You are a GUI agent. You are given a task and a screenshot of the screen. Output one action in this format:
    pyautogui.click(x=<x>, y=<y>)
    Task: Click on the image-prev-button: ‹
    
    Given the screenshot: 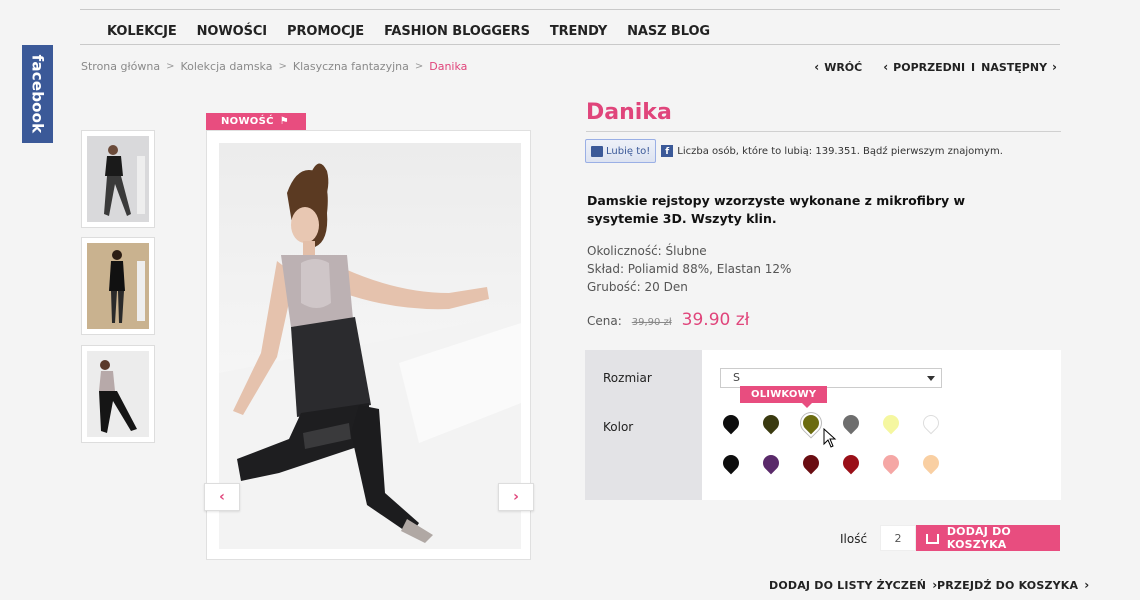 What is the action you would take?
    pyautogui.click(x=222, y=497)
    